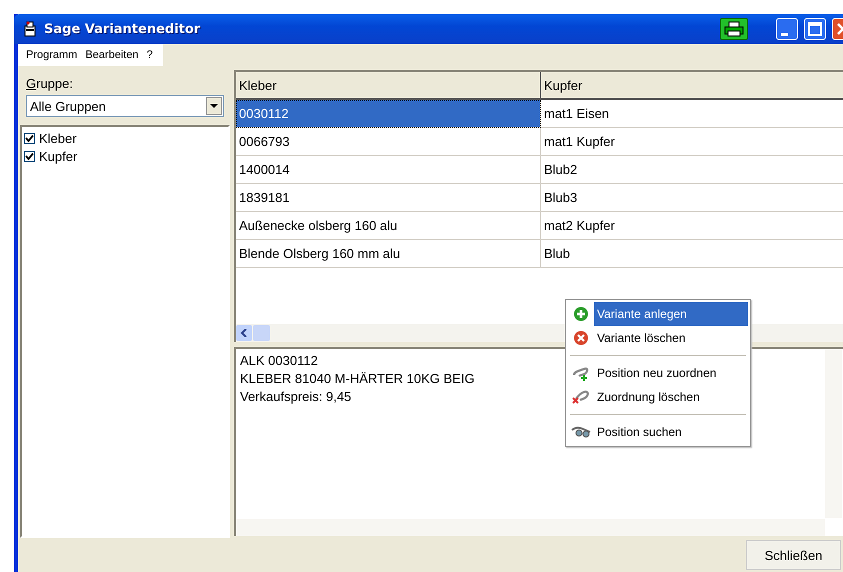  What do you see at coordinates (692, 86) in the screenshot?
I see `column-header: Kupfer` at bounding box center [692, 86].